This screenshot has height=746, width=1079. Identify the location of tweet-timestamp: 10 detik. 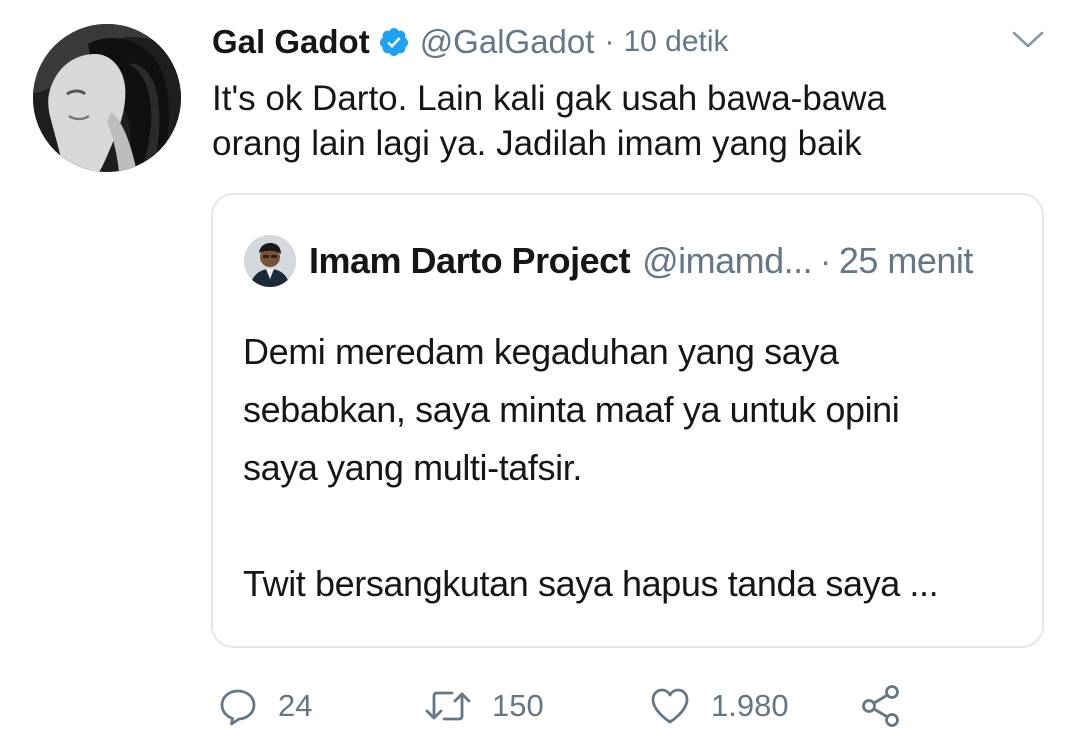
(675, 42).